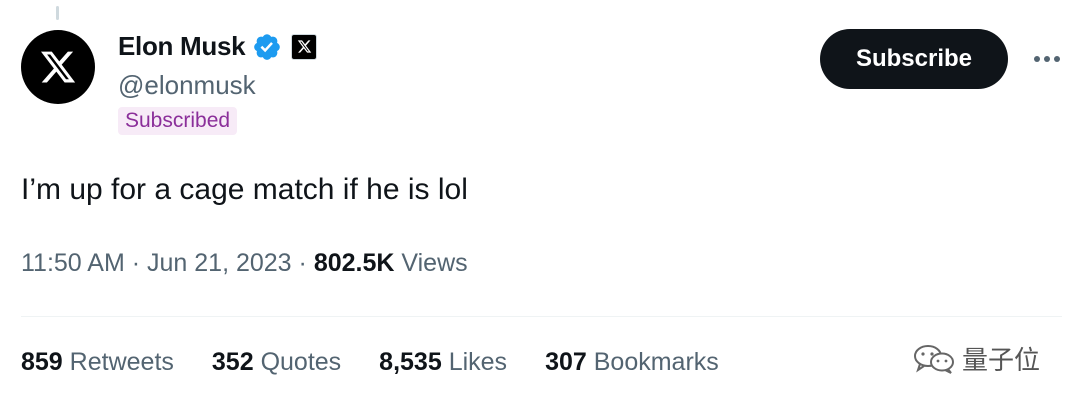 This screenshot has height=405, width=1080. I want to click on tweet-metadata: 11:50 AM · Jun 21, 2023 · 802.5K Views, so click(244, 263).